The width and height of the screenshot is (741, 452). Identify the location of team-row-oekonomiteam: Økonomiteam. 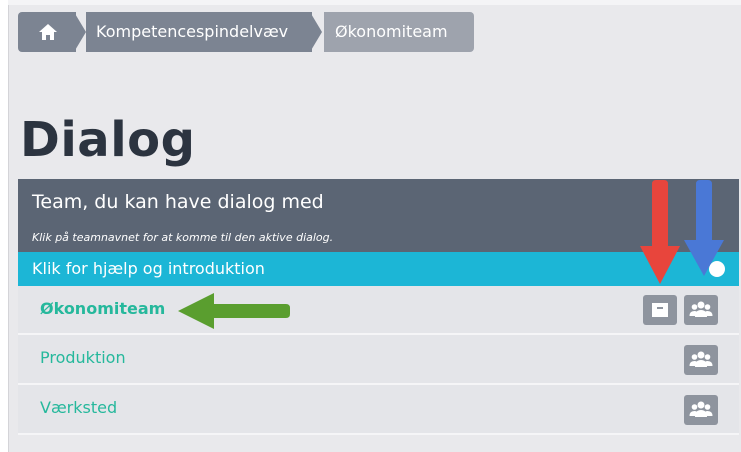
(378, 310).